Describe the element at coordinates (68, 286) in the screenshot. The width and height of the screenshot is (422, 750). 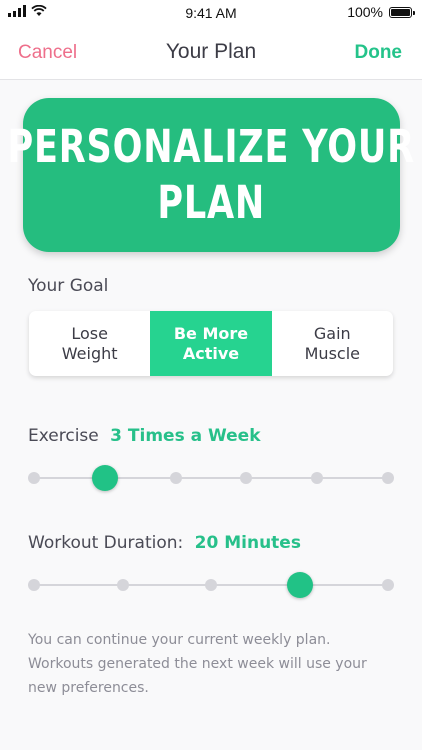
I see `goal-label: Your Goal` at that location.